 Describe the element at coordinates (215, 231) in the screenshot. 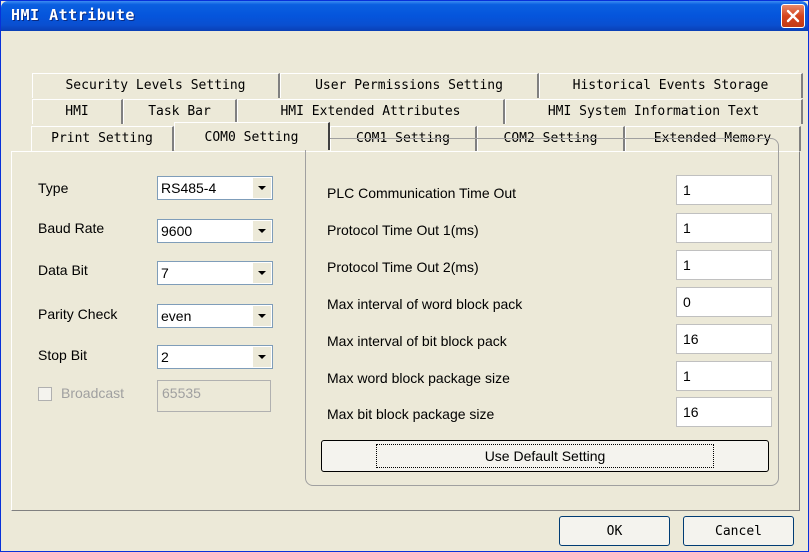

I see `baud-rate-dropdown: 9600` at that location.